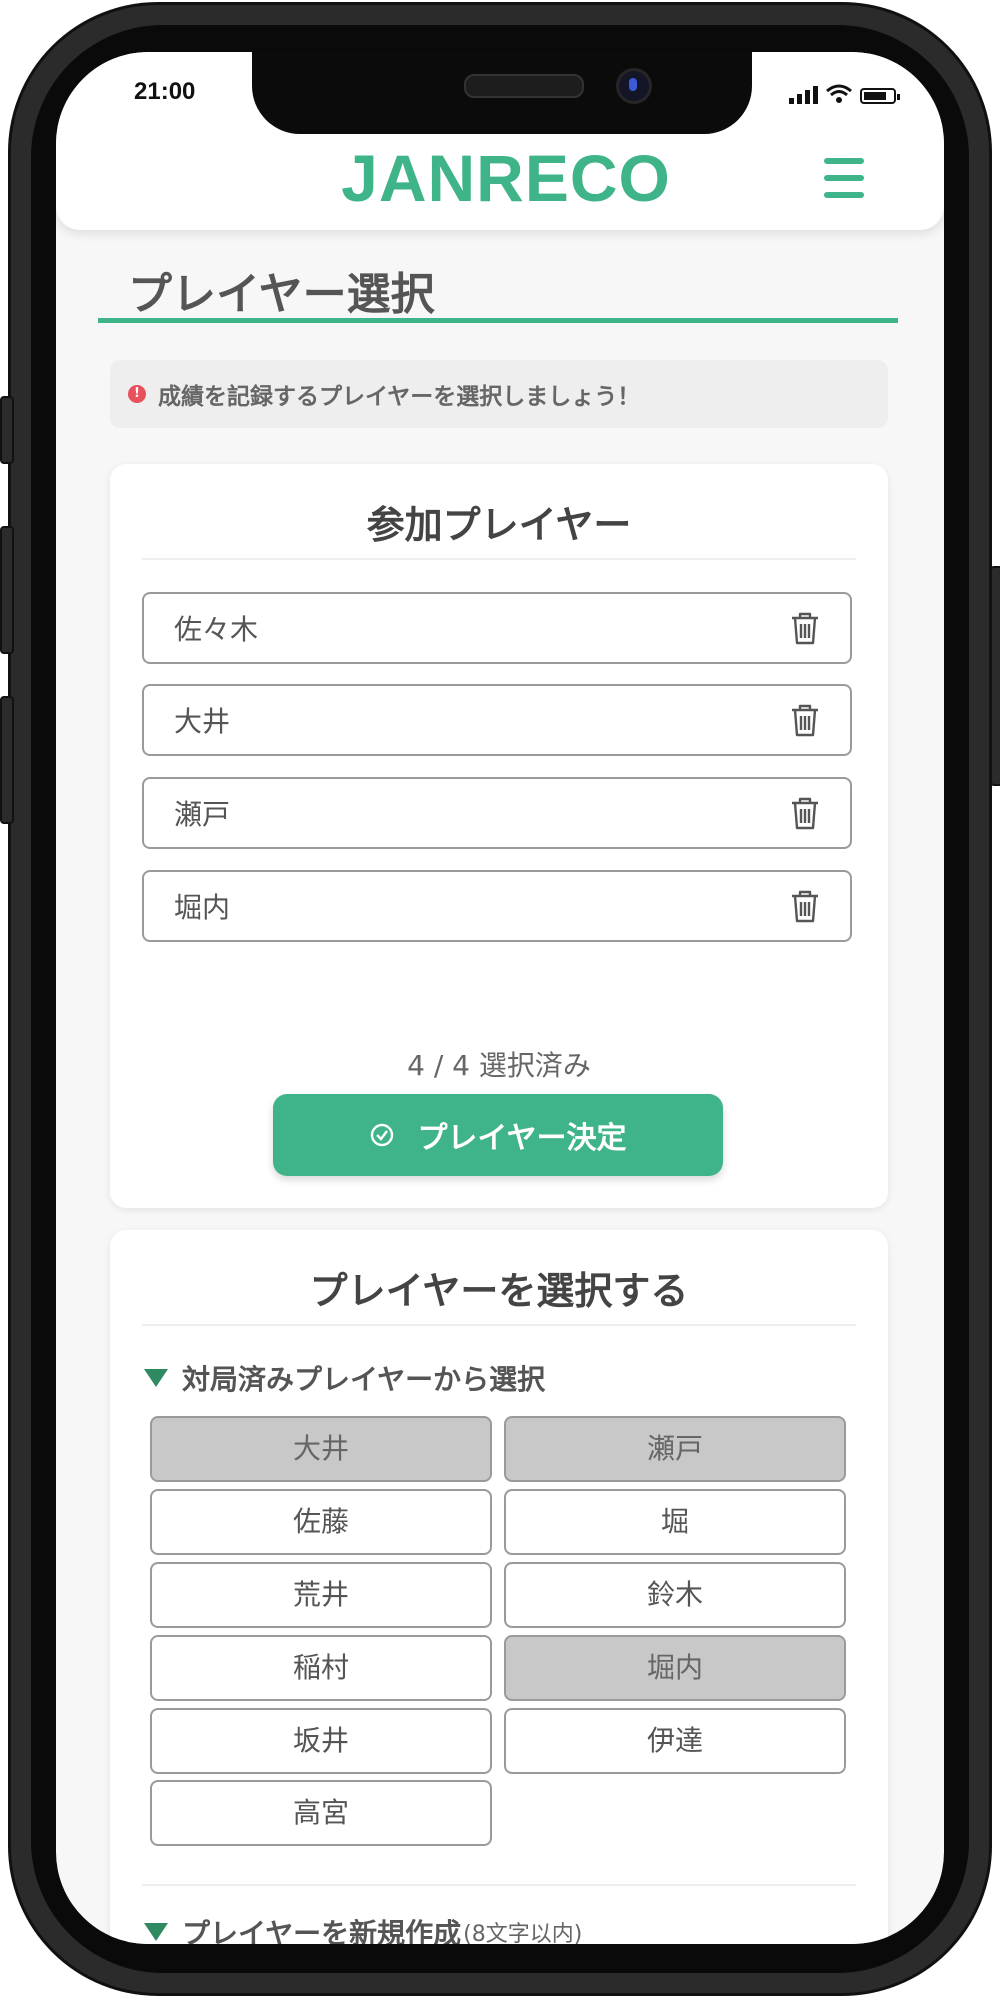 Image resolution: width=1000 pixels, height=2000 pixels. Describe the element at coordinates (364, 1379) in the screenshot. I see `history-label: 対局済みプレイヤーから選択` at that location.